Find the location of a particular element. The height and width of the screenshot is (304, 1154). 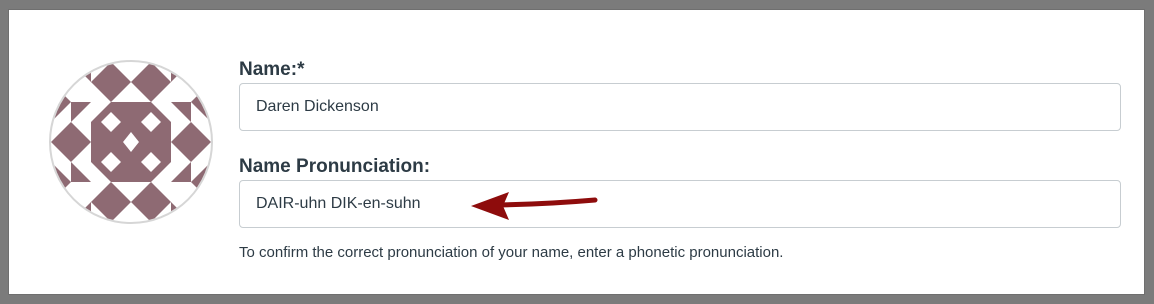

avatar is located at coordinates (131, 142).